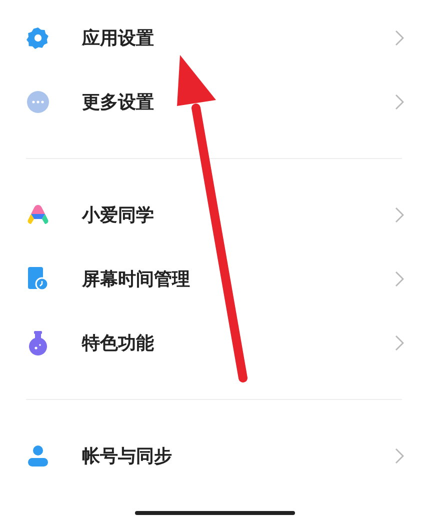  Describe the element at coordinates (38, 38) in the screenshot. I see `gear-icon` at that location.